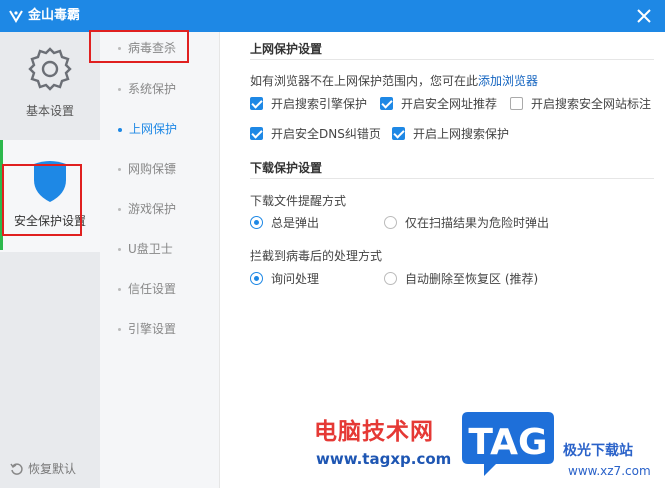  Describe the element at coordinates (315, 134) in the screenshot. I see `checkbox-safe-dns: 开启安全DNS纠错页` at that location.